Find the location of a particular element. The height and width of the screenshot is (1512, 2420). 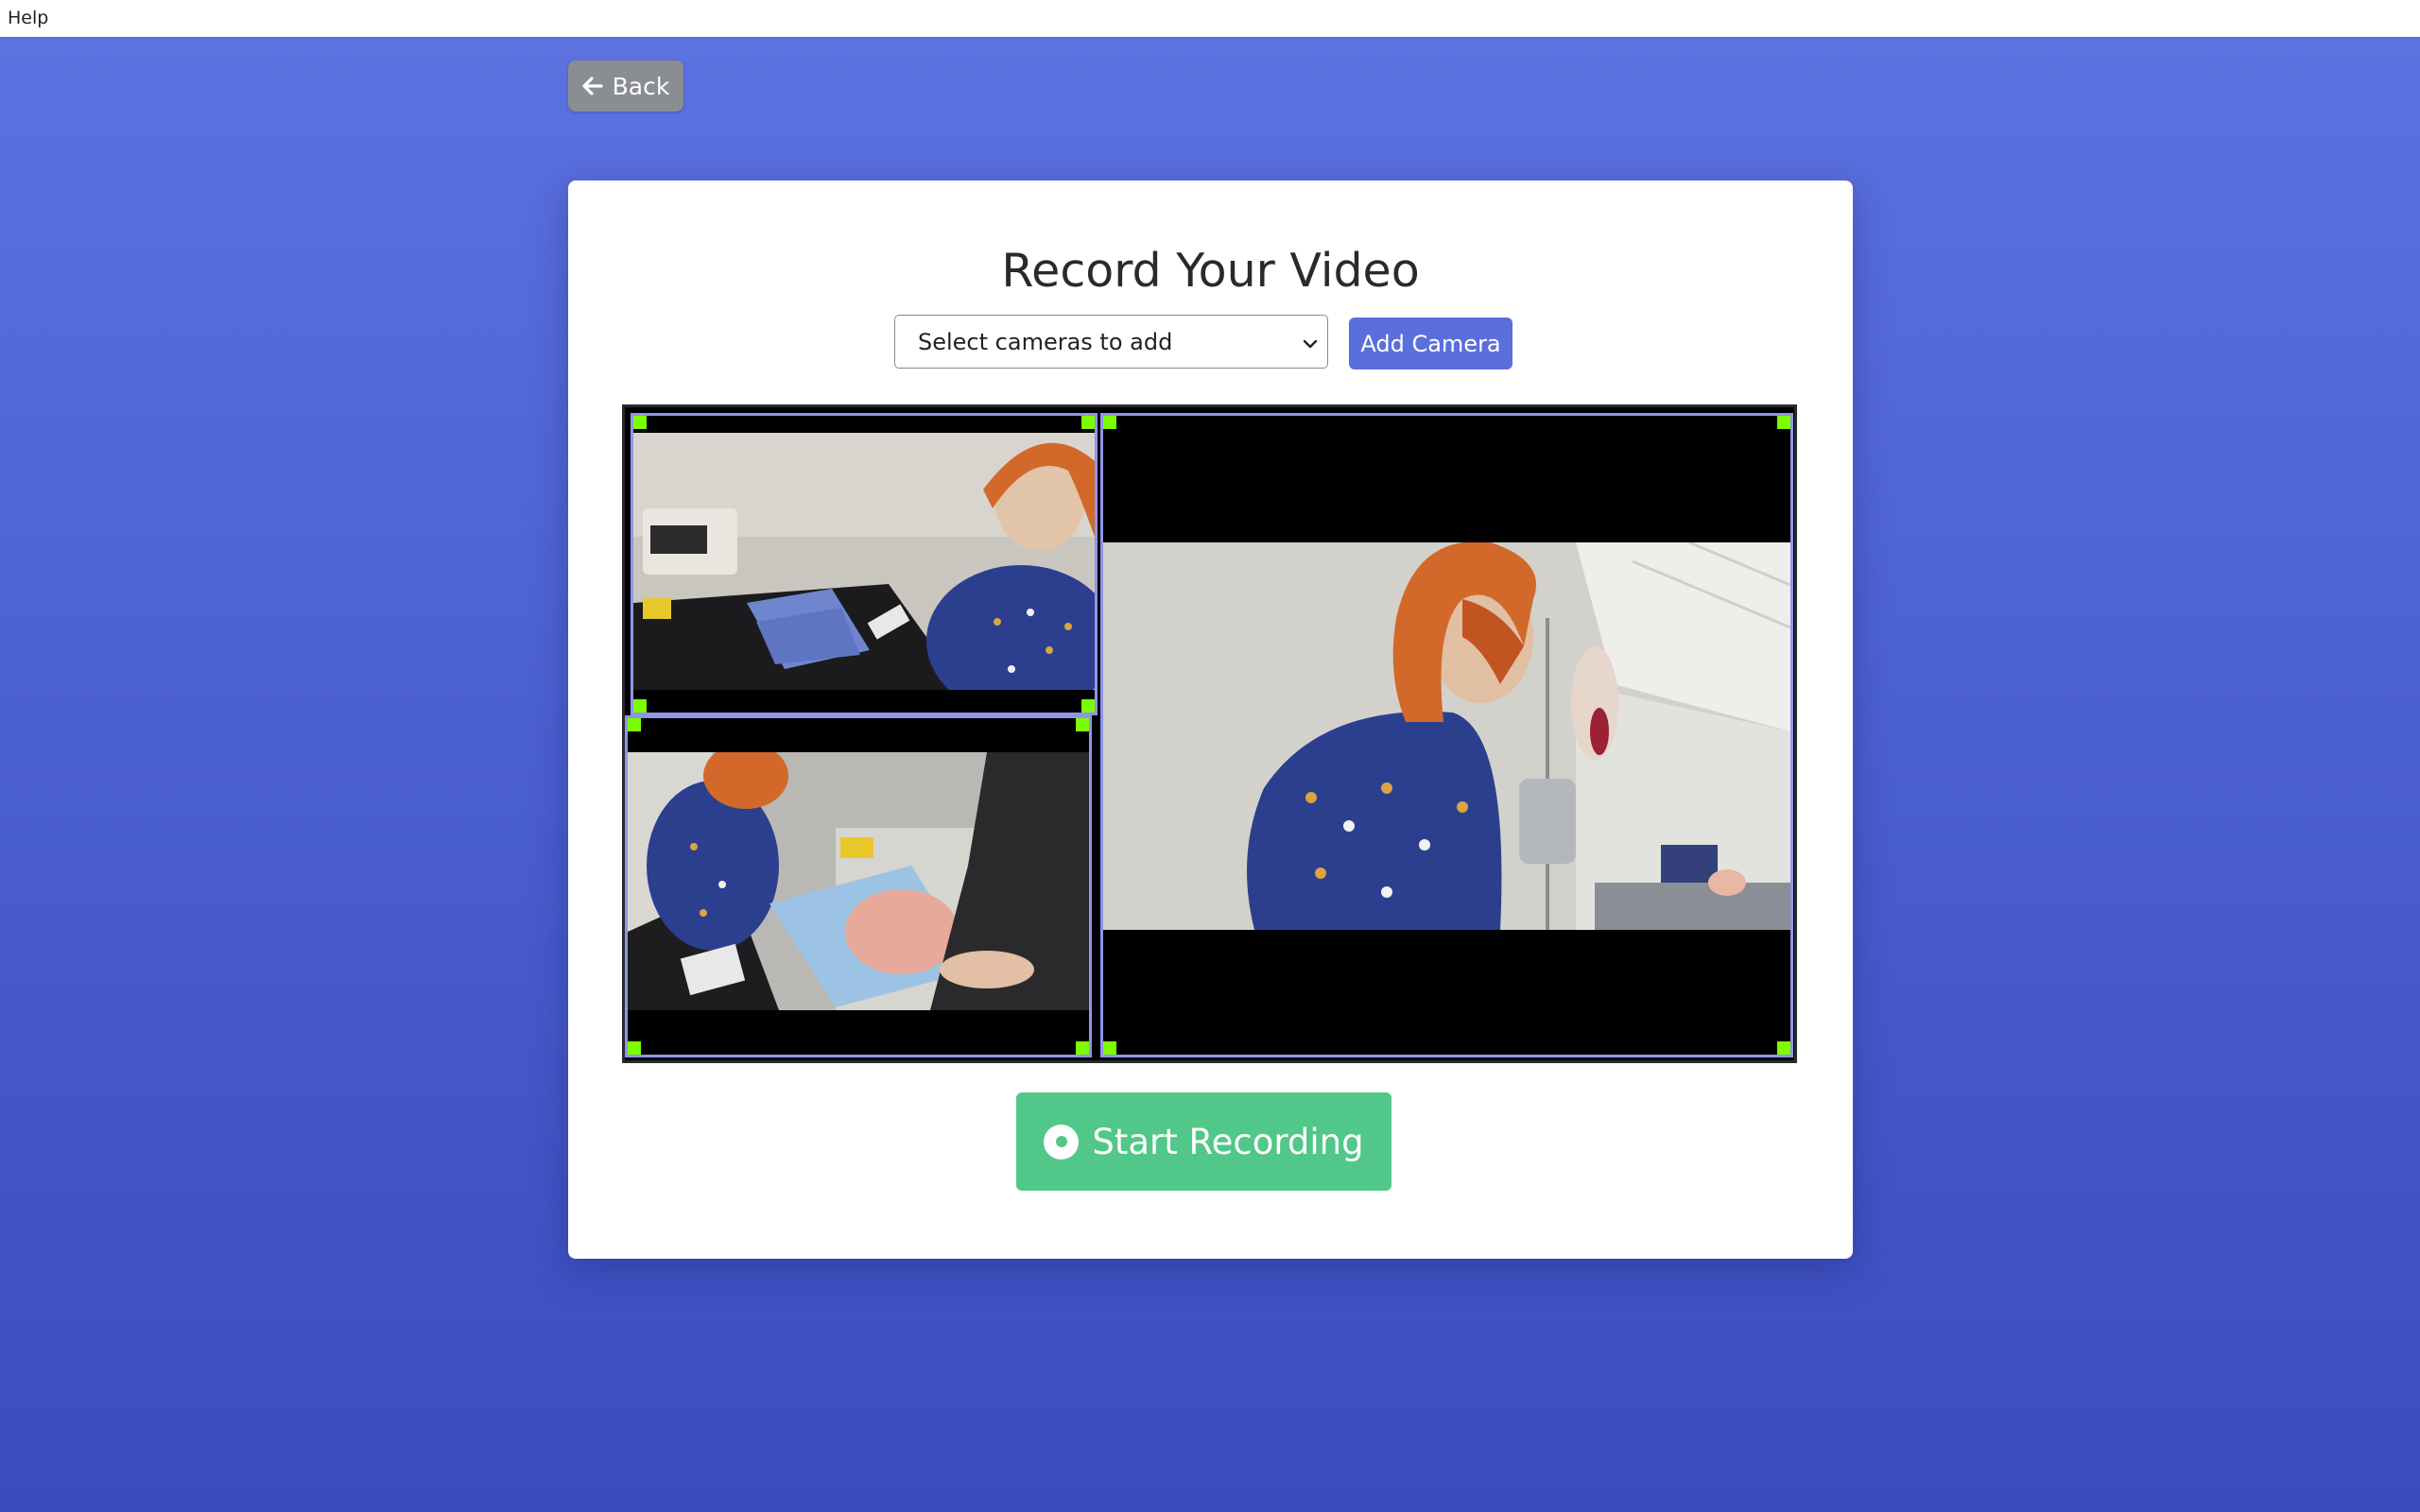

add-camera-button: Add Camera is located at coordinates (1430, 343).